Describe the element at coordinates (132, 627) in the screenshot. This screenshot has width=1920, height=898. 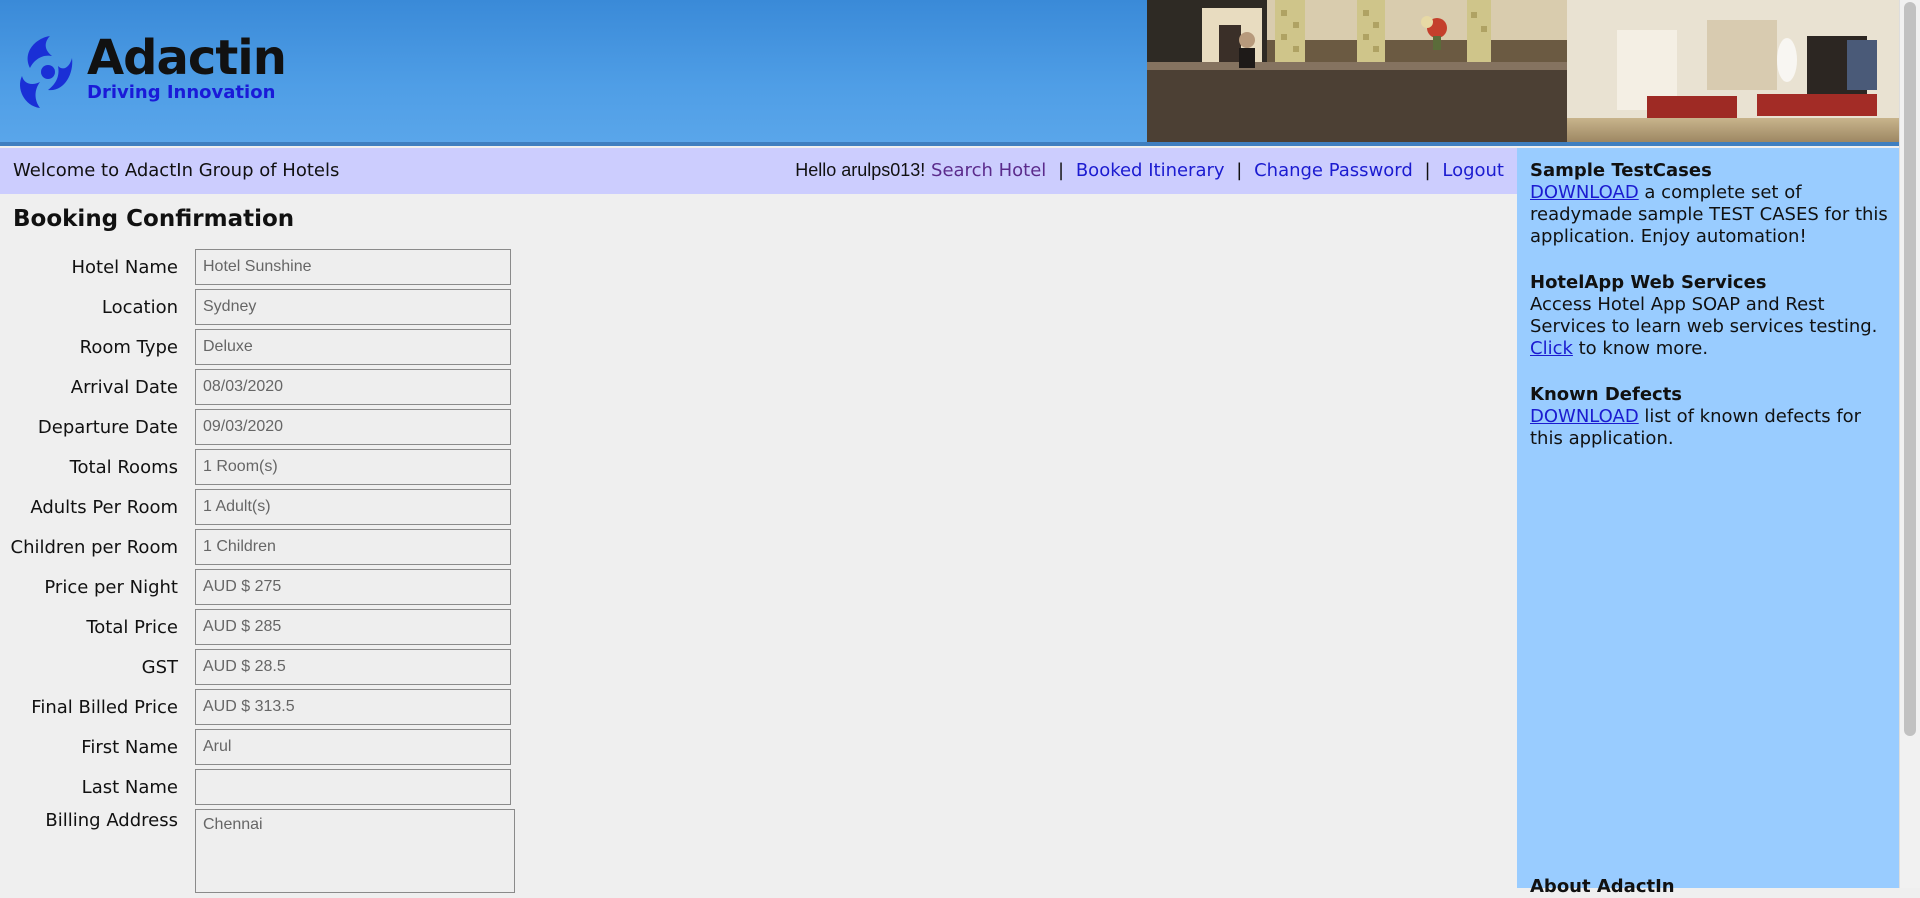
I see `total-price-label: Total Price` at that location.